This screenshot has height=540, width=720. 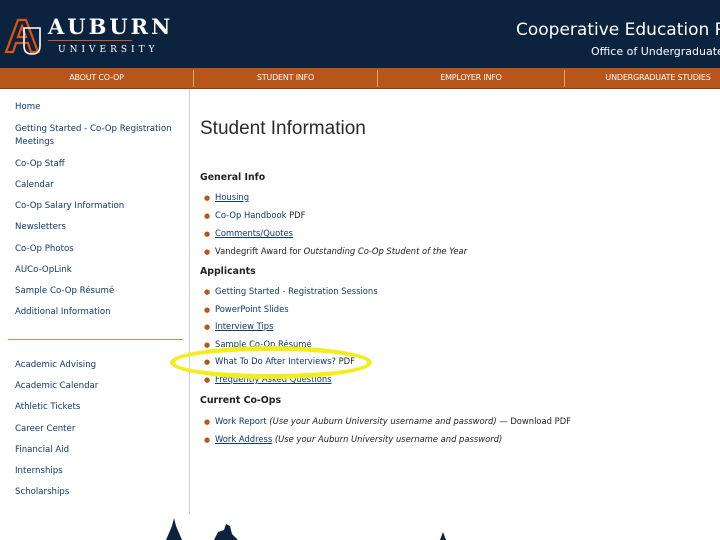 I want to click on nav-about-coop: ABOUT CO-OP, so click(x=96, y=78).